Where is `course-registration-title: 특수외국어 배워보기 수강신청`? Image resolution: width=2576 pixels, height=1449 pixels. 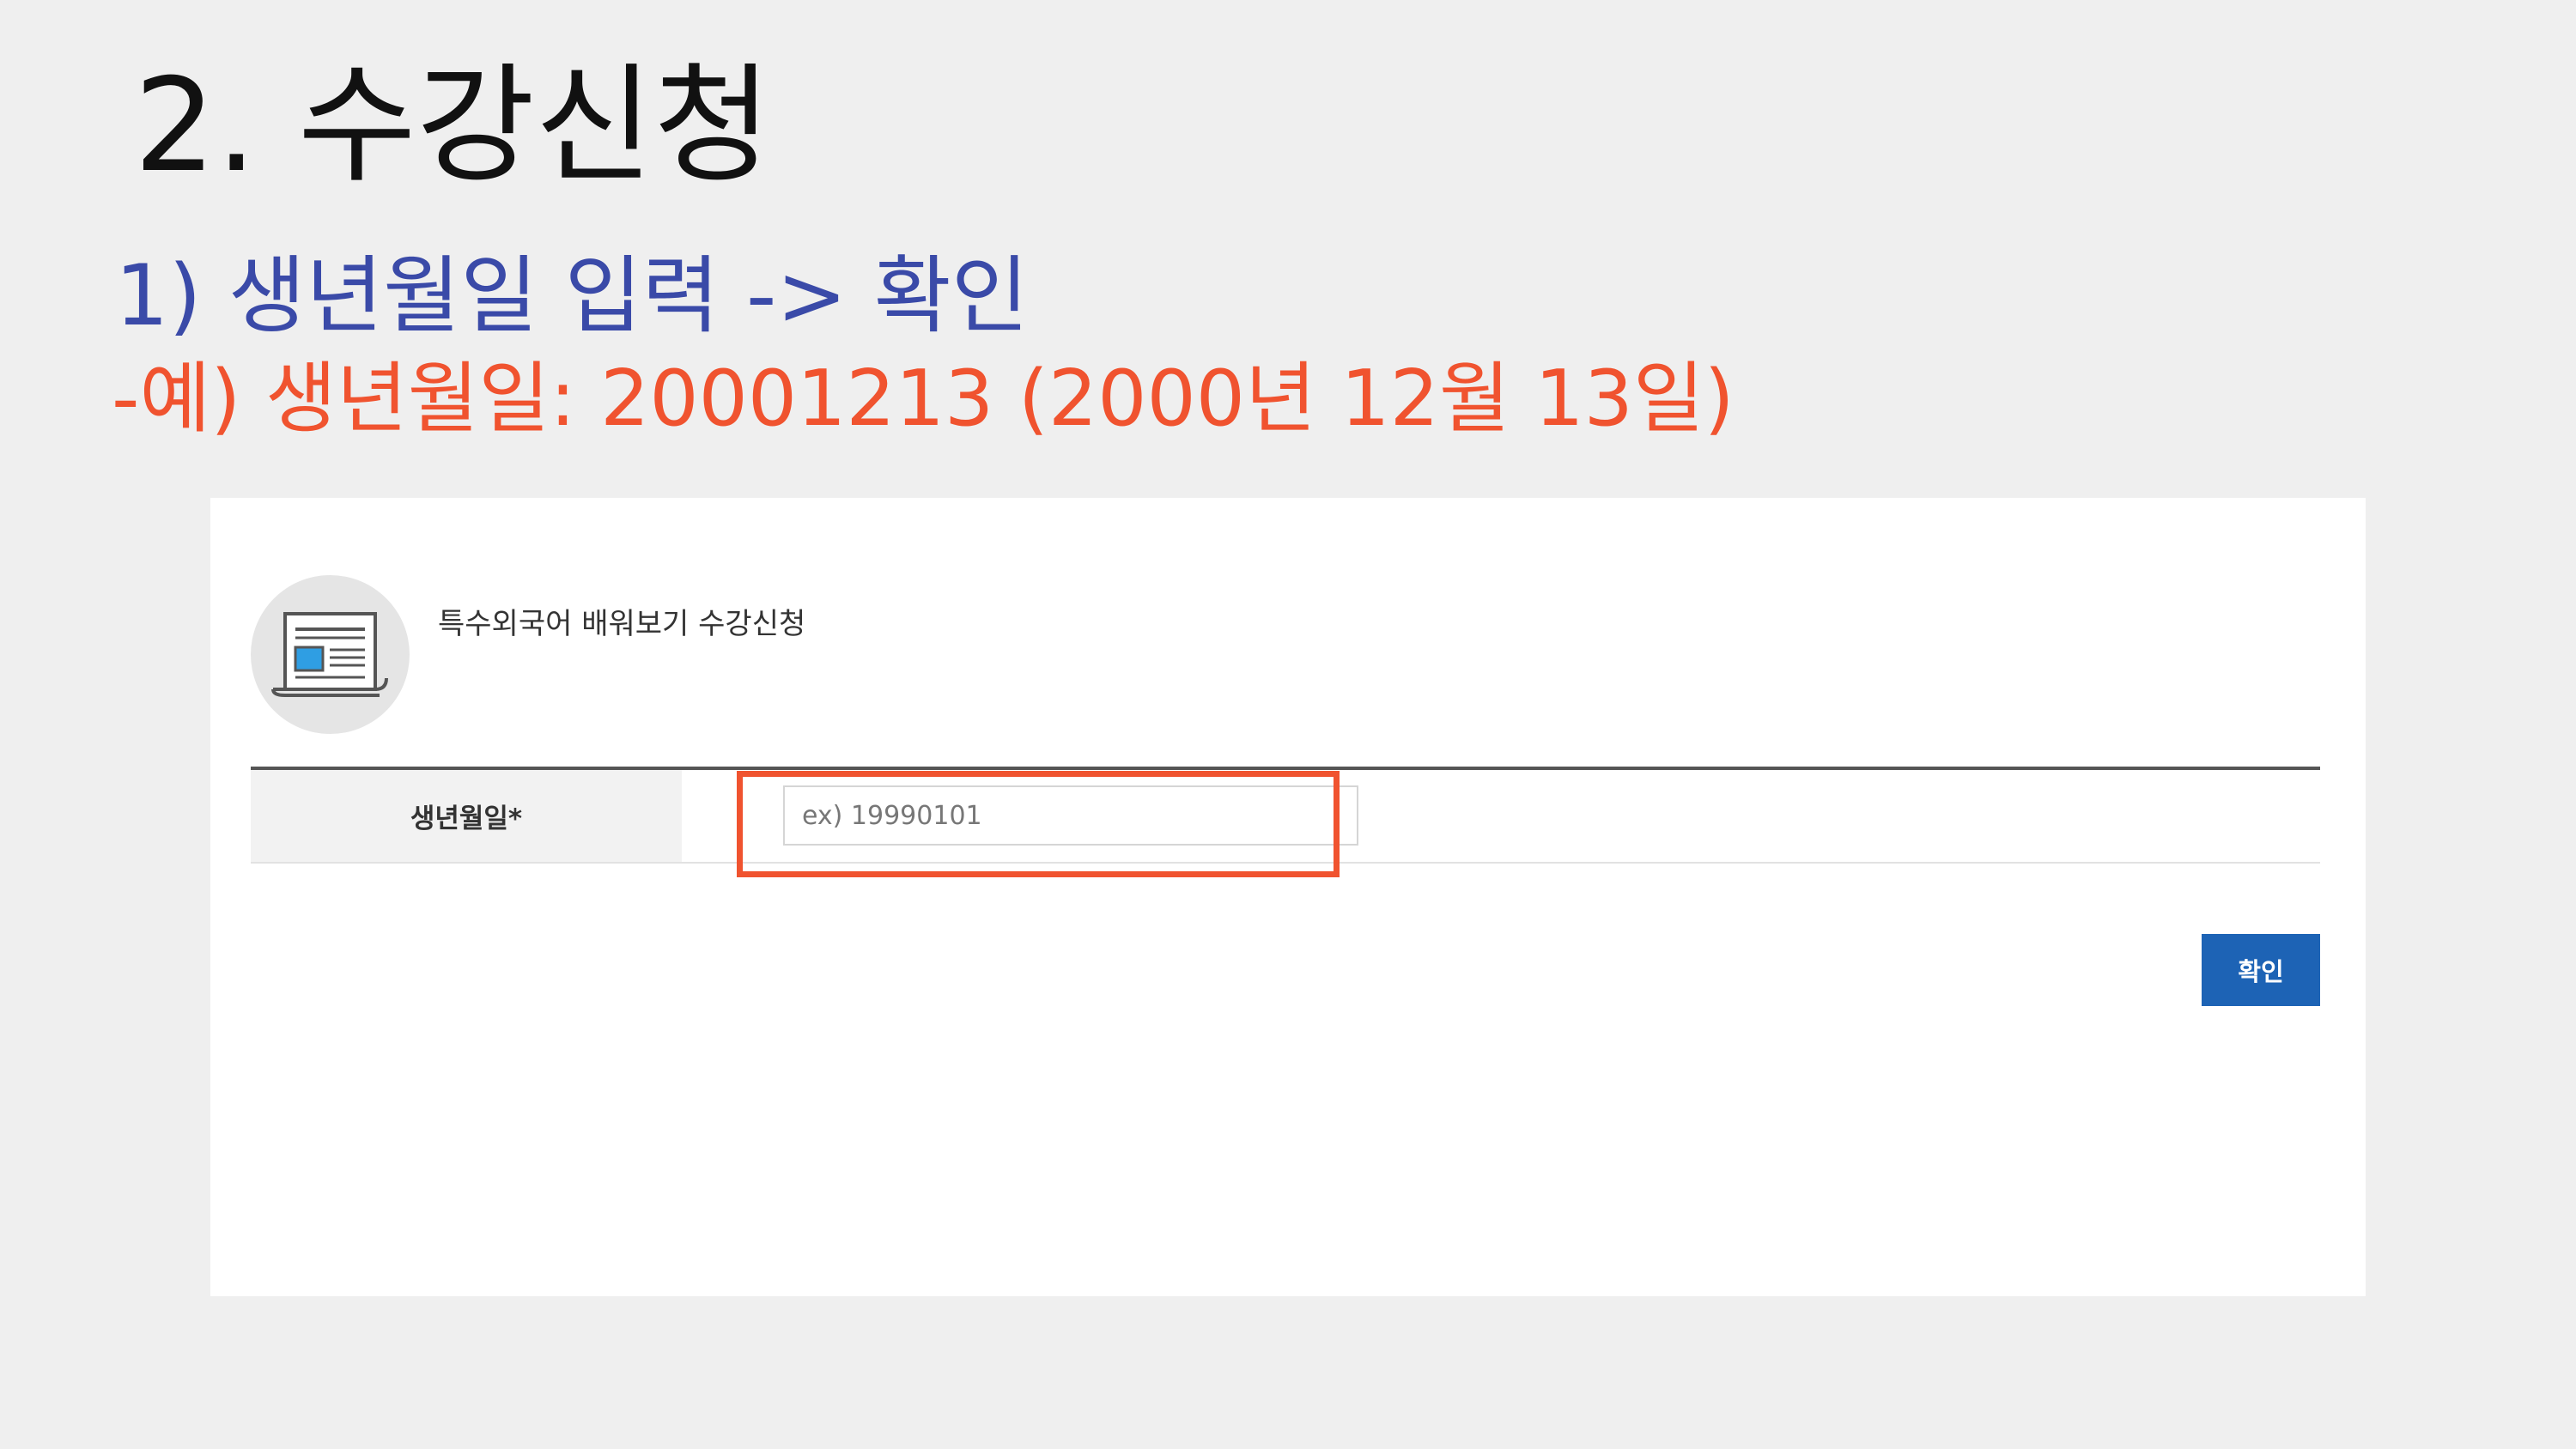 course-registration-title: 특수외국어 배워보기 수강신청 is located at coordinates (622, 624).